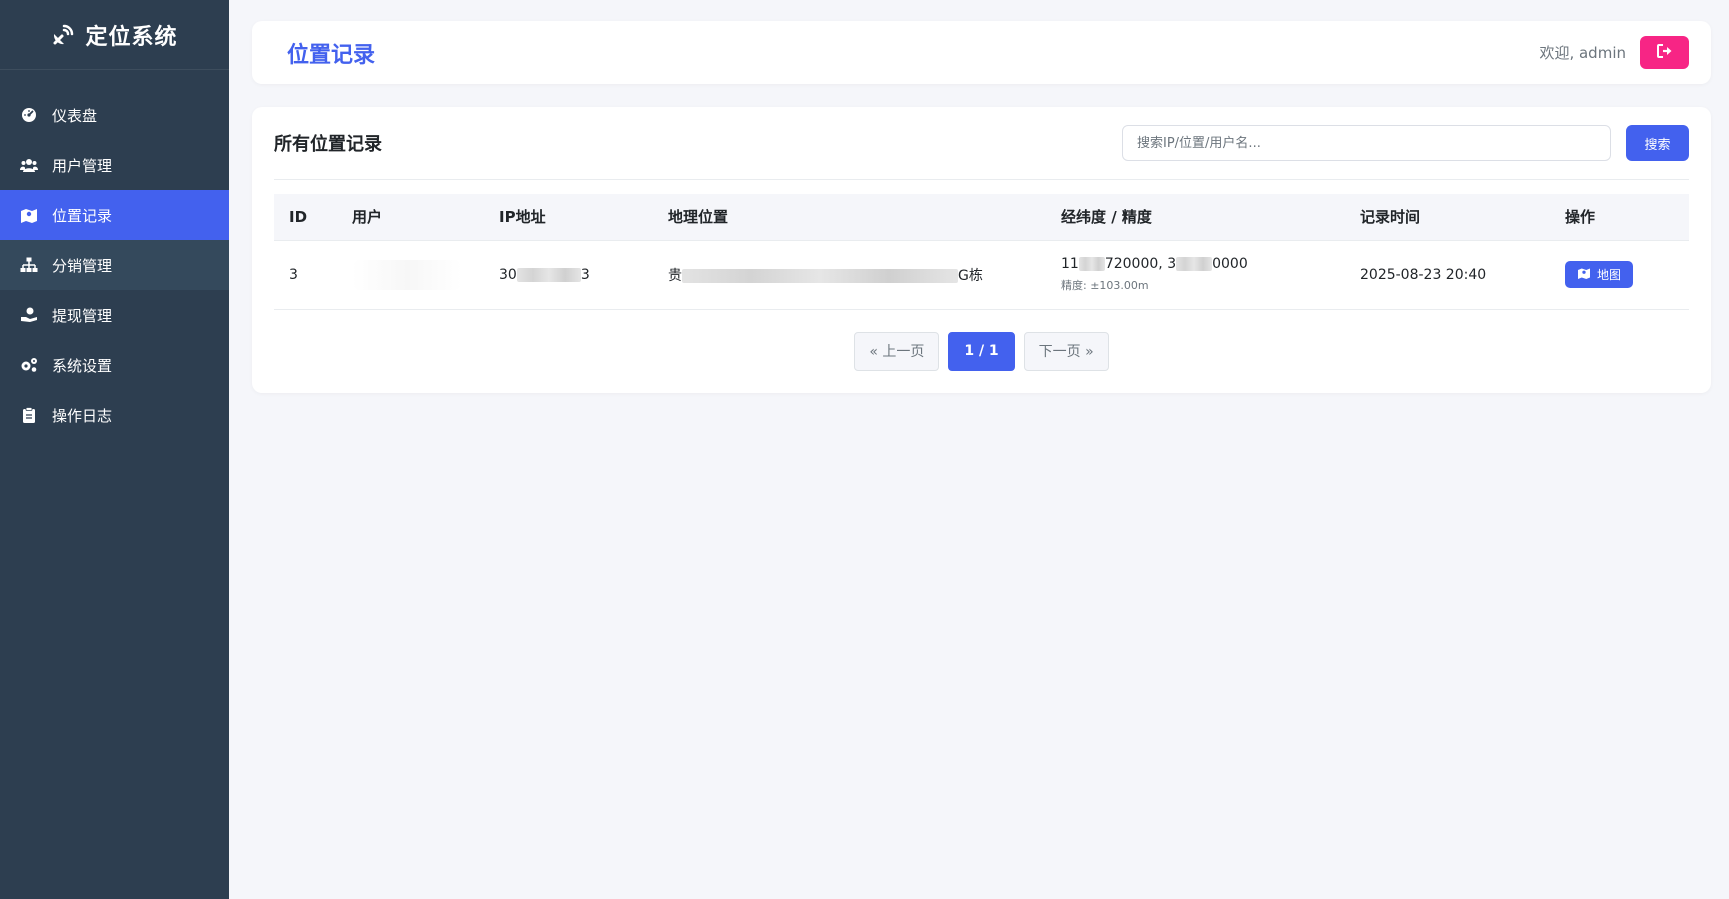 The image size is (1729, 899). I want to click on sidebar-nav: 仪表盘 用户管理 位置记录 分销管理 提现管理 系统设置 操作日志, so click(114, 265).